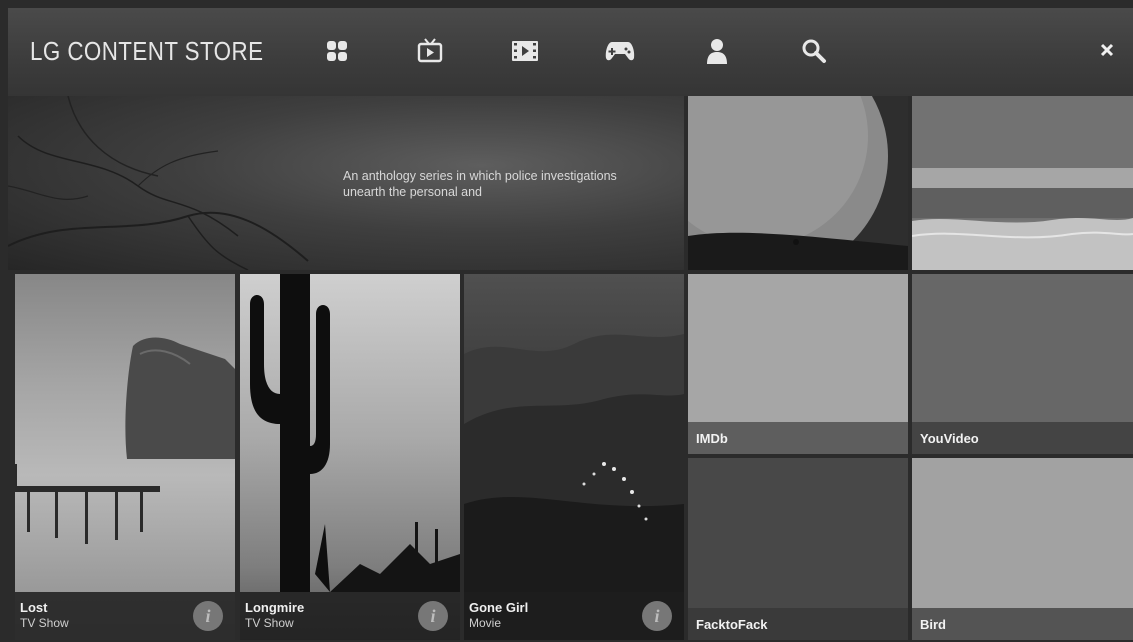  I want to click on grid-icon, so click(337, 51).